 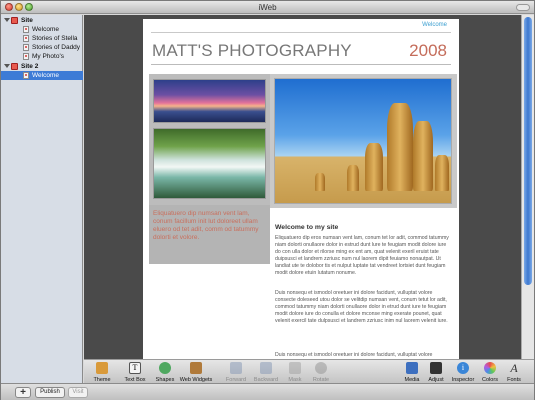 I want to click on forward-button: Forward, so click(x=236, y=372).